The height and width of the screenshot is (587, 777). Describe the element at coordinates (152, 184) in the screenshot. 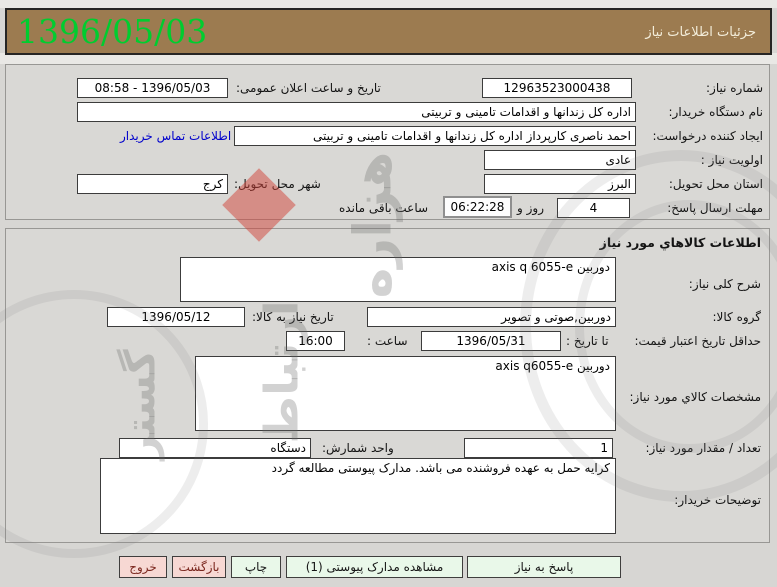

I see `city-field: کرج` at that location.